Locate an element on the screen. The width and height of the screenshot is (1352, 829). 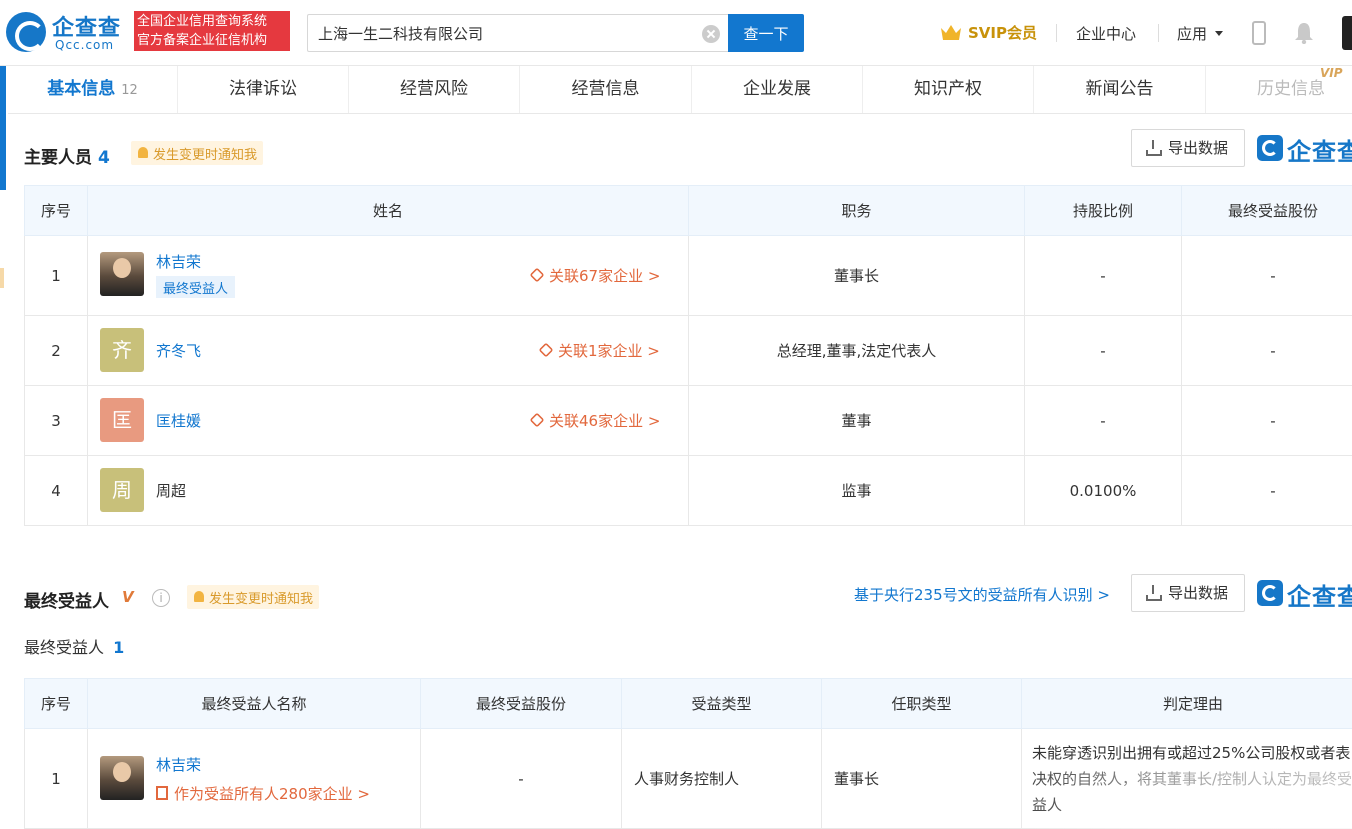
shareholding-cell: 0.0100% is located at coordinates (1103, 490).